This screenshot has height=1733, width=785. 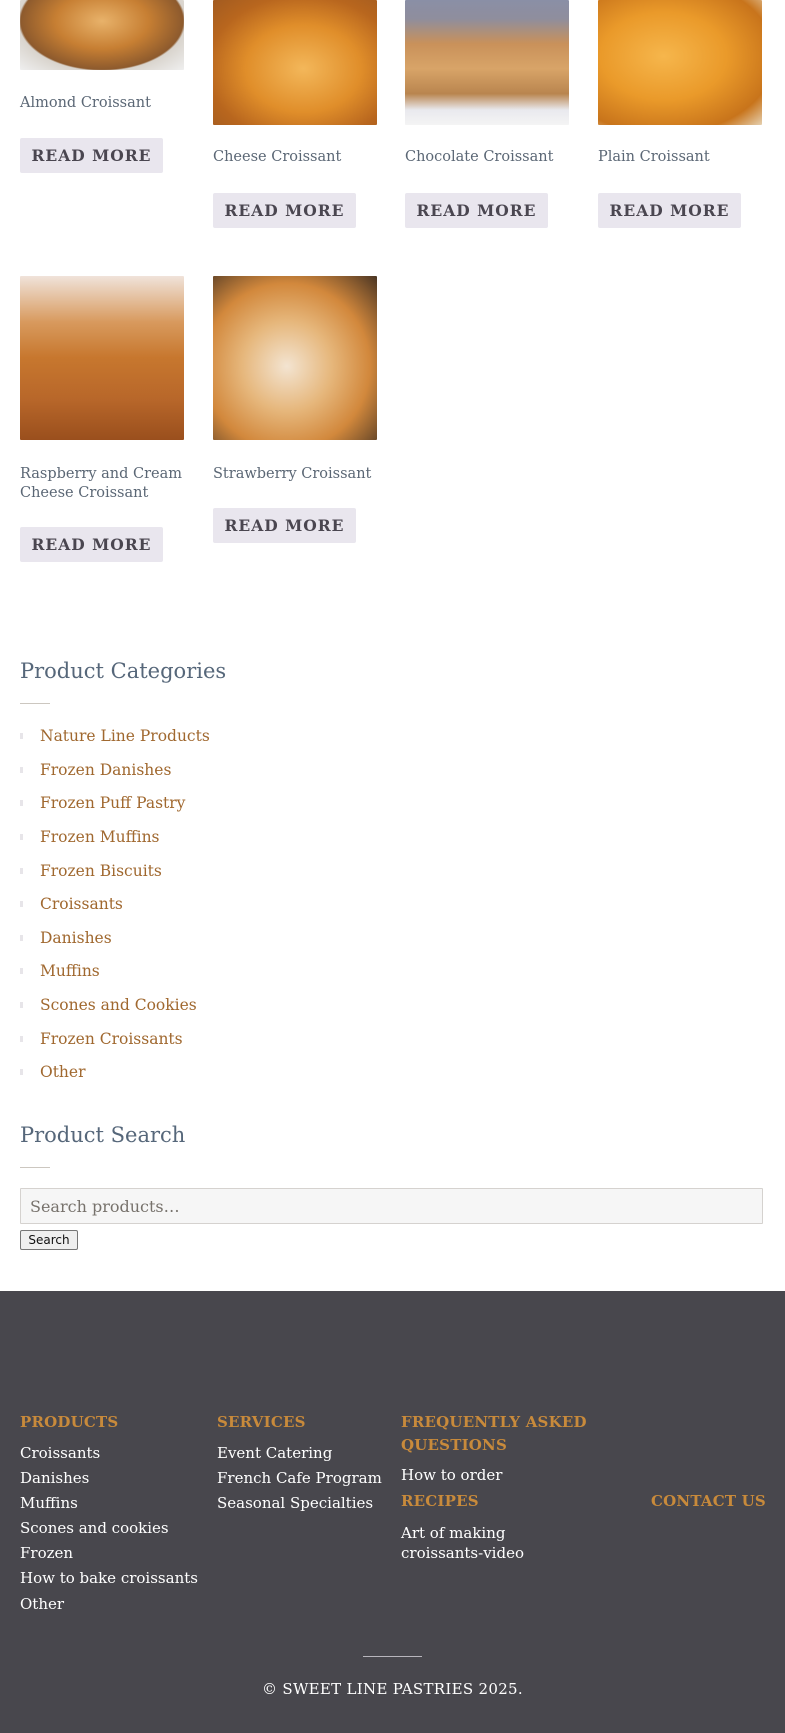 What do you see at coordinates (683, 157) in the screenshot?
I see `product-name: Plain Croissant` at bounding box center [683, 157].